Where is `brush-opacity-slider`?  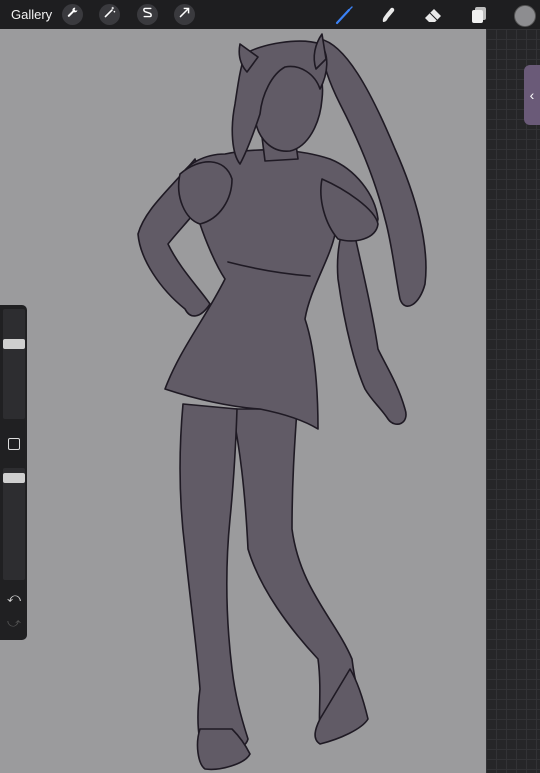
brush-opacity-slider is located at coordinates (14, 524).